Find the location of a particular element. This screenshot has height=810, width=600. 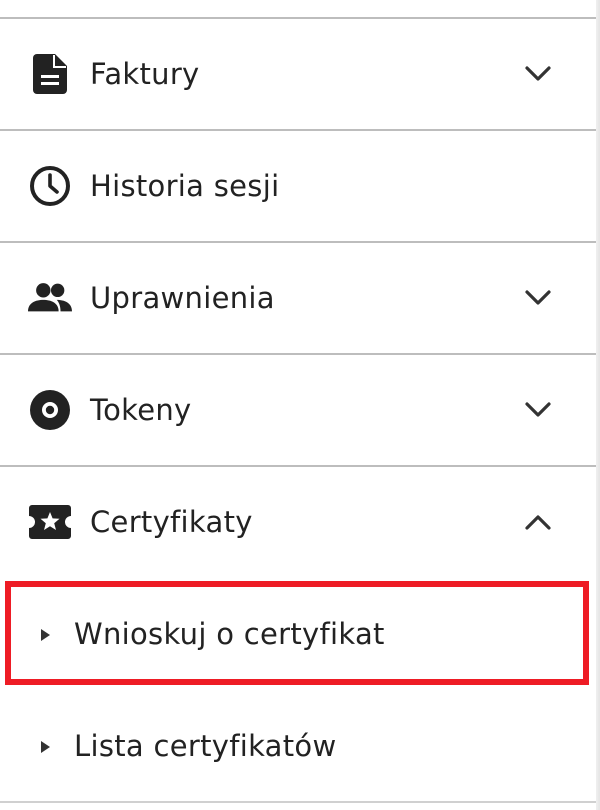

submenu-item-wnioskuj-o-certyfikat: Wnioskuj o certyfikat is located at coordinates (298, 634).